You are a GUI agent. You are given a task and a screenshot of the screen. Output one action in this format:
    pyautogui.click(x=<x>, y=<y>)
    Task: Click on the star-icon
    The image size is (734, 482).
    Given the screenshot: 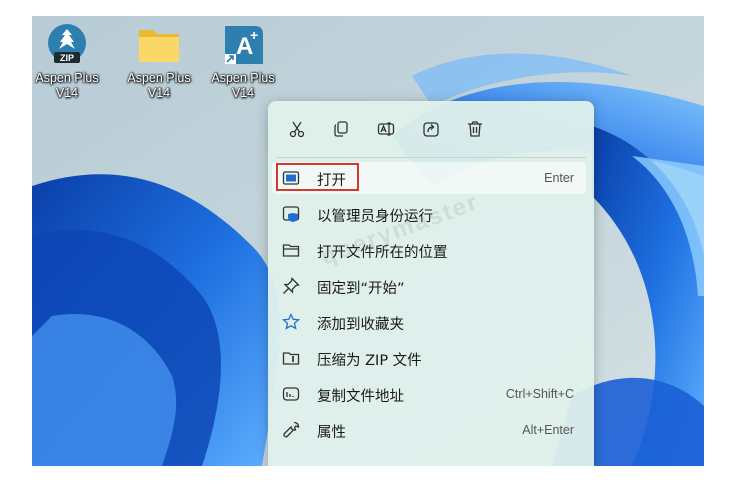 What is the action you would take?
    pyautogui.click(x=291, y=321)
    